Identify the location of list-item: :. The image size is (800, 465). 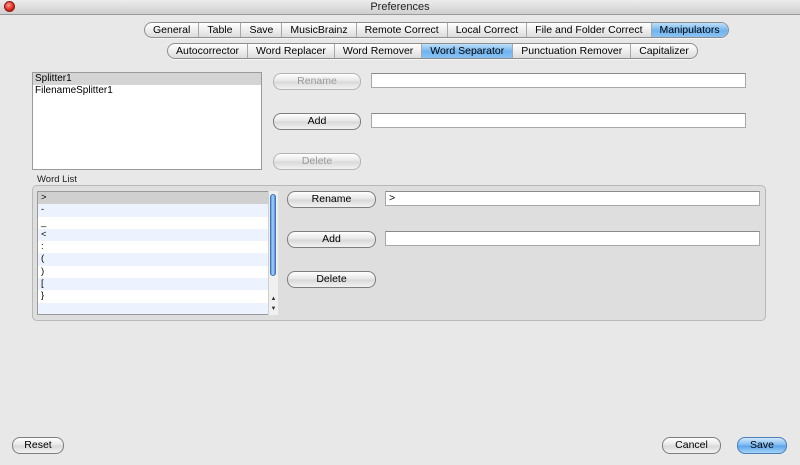
(157, 247).